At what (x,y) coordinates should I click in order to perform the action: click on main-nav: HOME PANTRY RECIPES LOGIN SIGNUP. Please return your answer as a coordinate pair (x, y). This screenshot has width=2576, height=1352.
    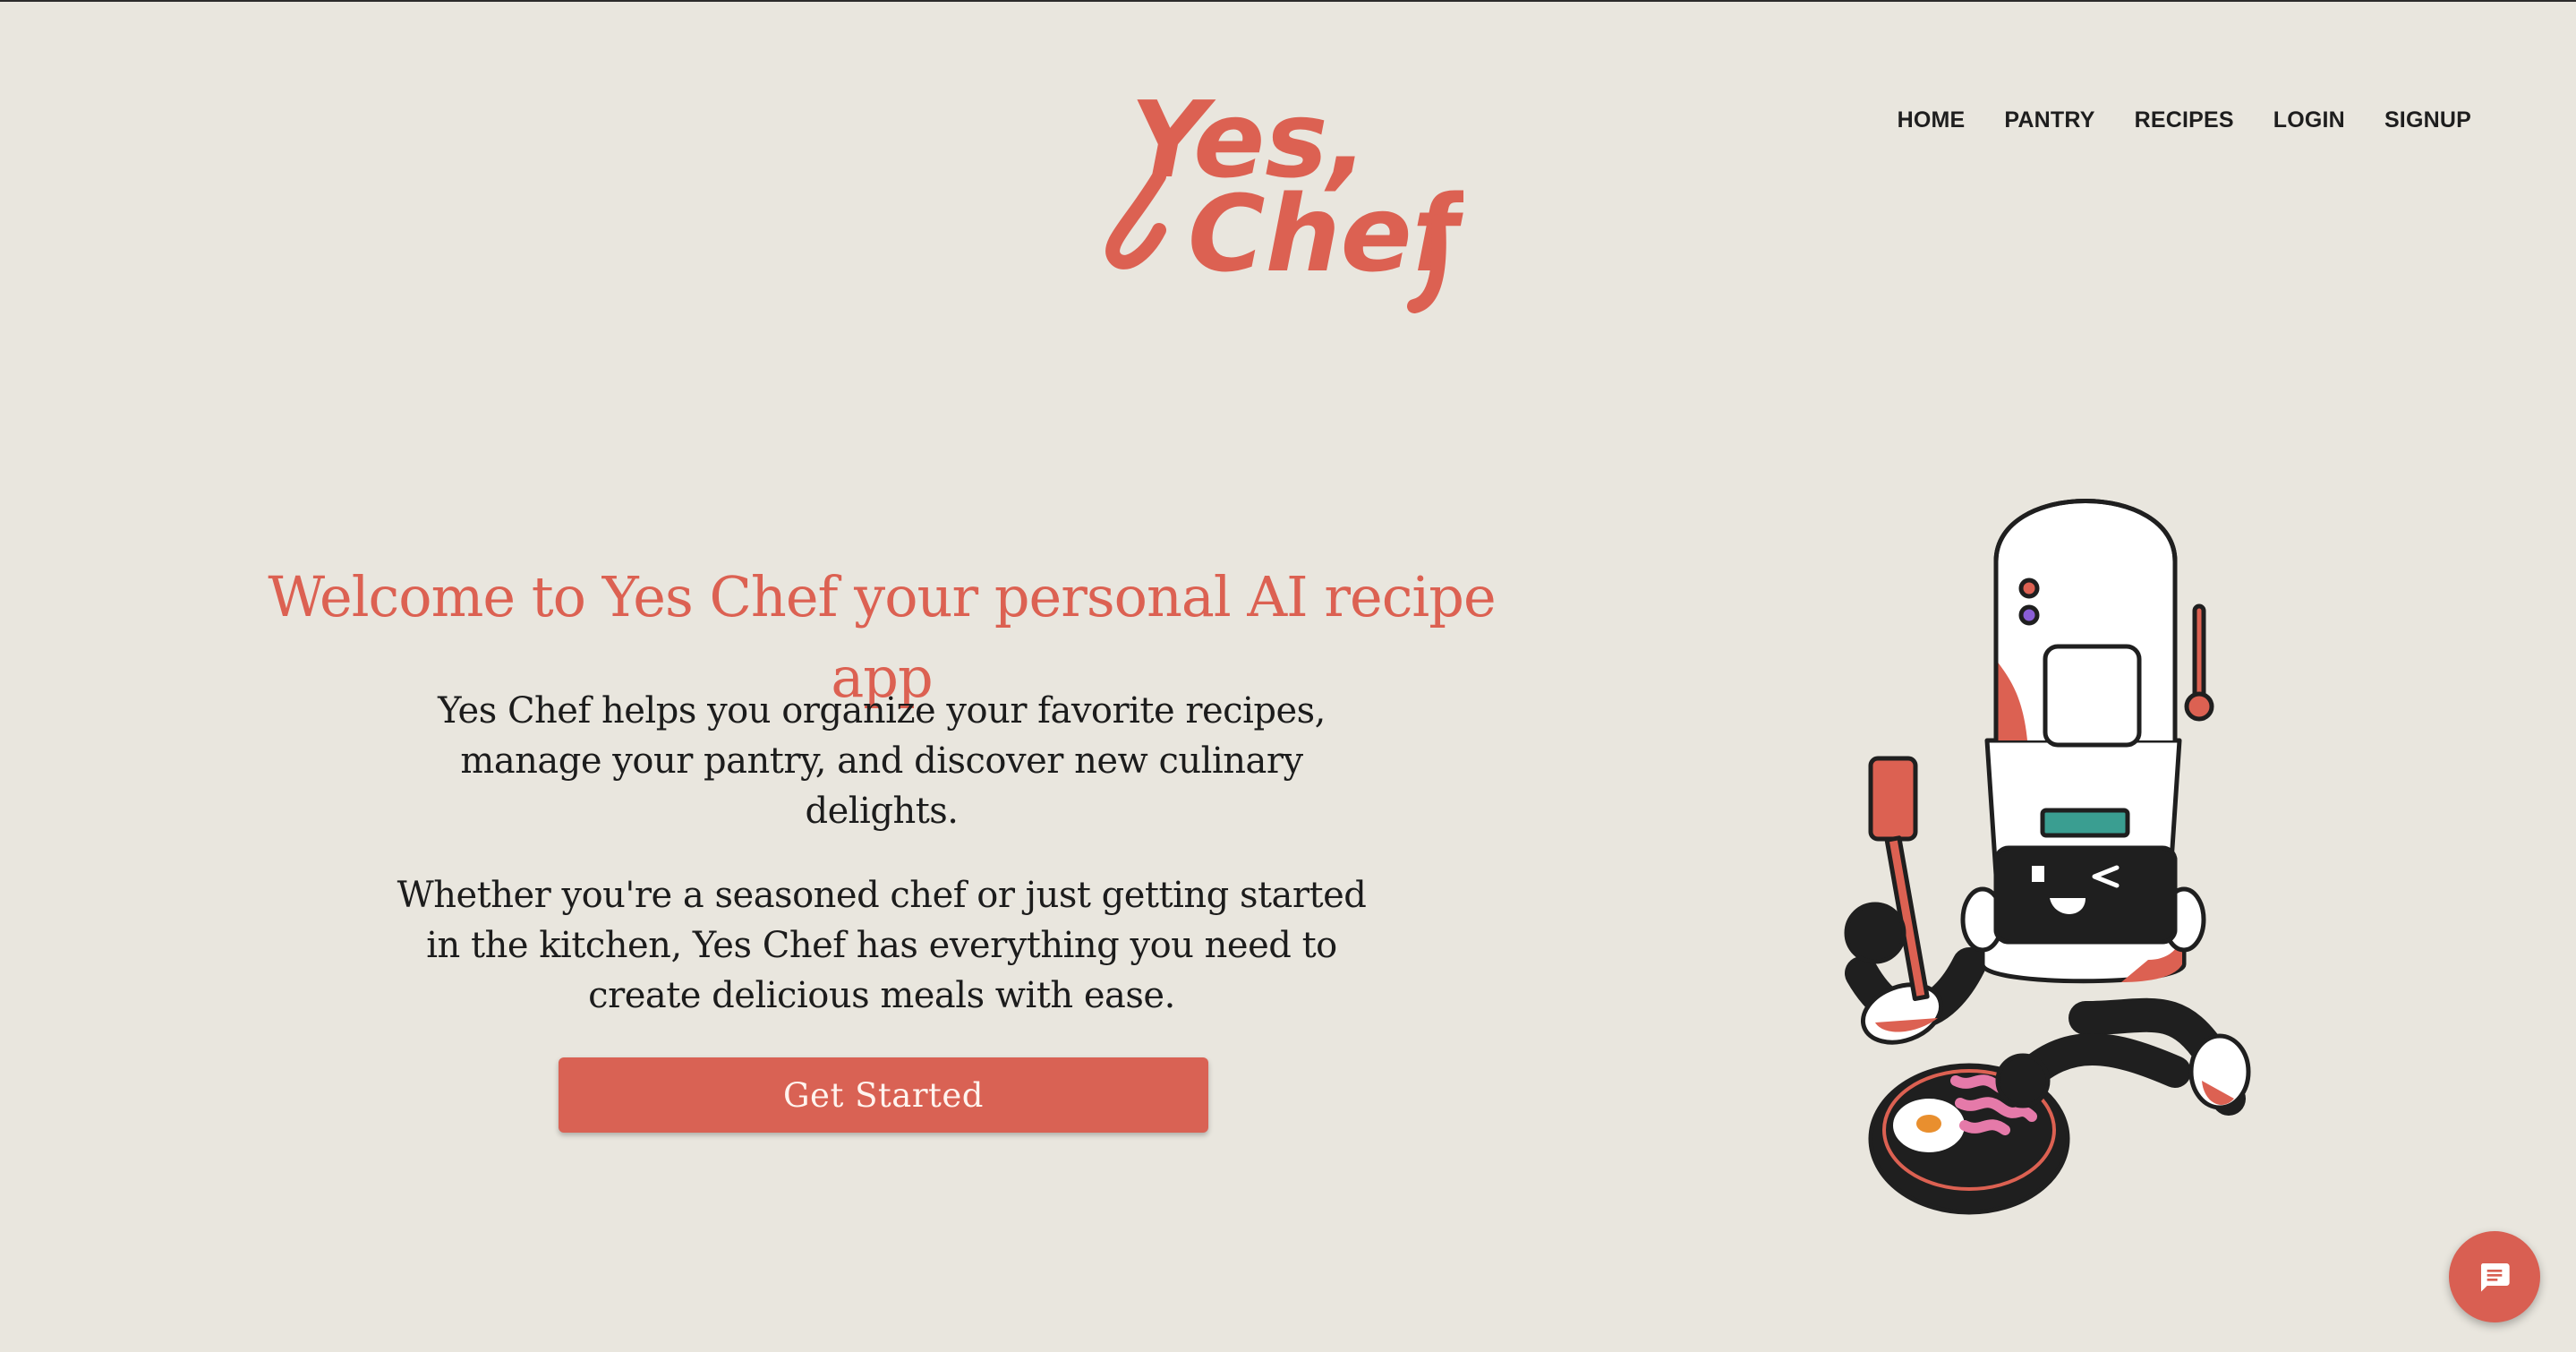
    Looking at the image, I should click on (2164, 120).